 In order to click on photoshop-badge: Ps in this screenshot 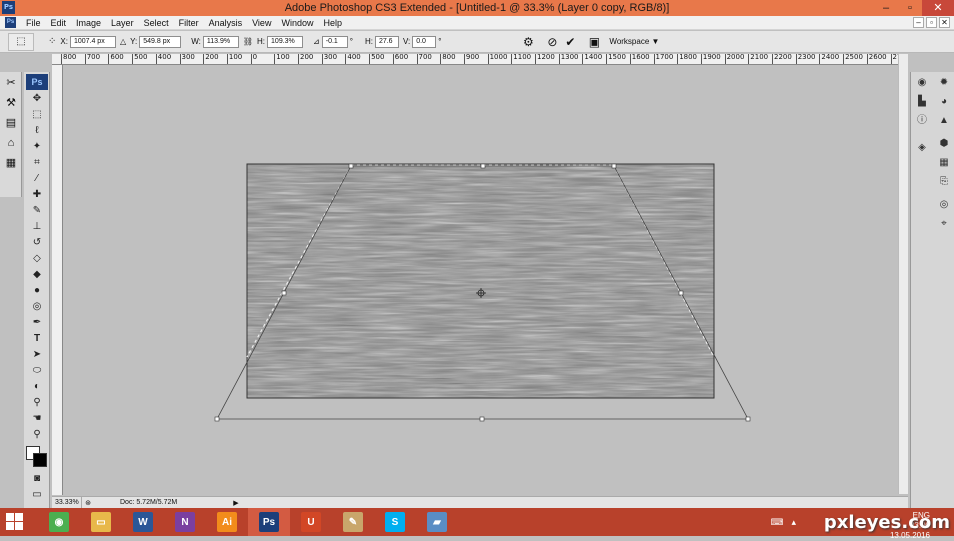, I will do `click(37, 82)`.